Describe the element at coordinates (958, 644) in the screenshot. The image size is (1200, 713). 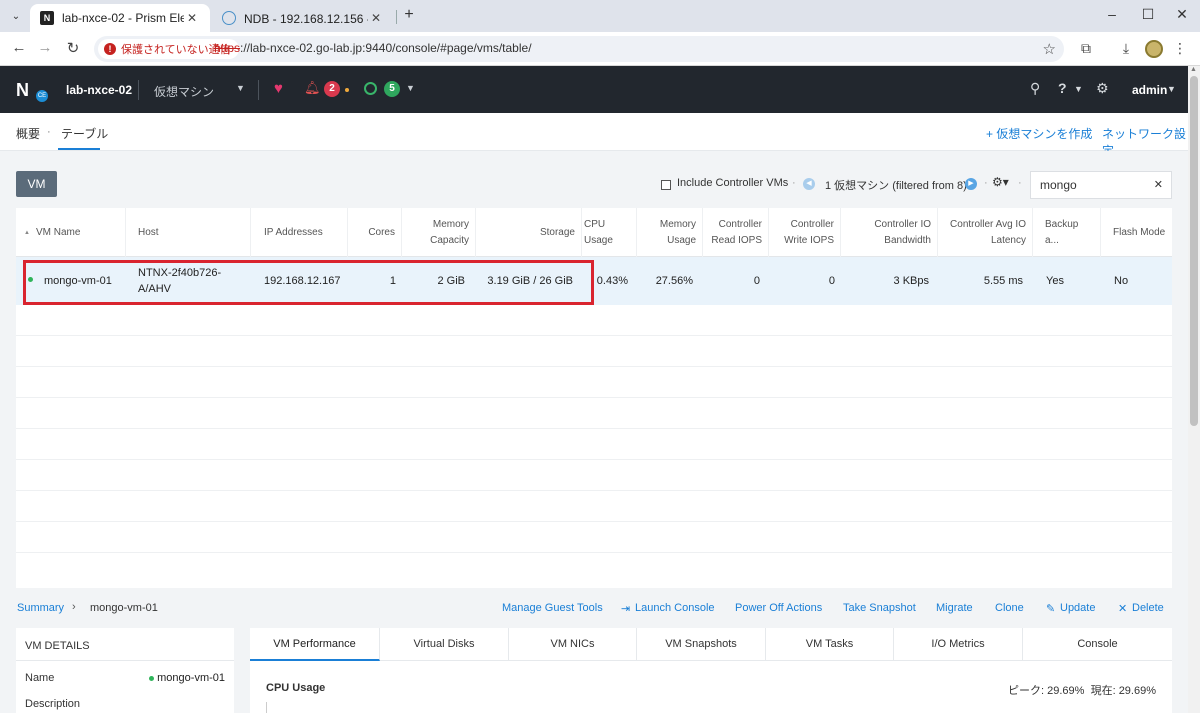
I see `tab-io-metrics: I/O Metrics` at that location.